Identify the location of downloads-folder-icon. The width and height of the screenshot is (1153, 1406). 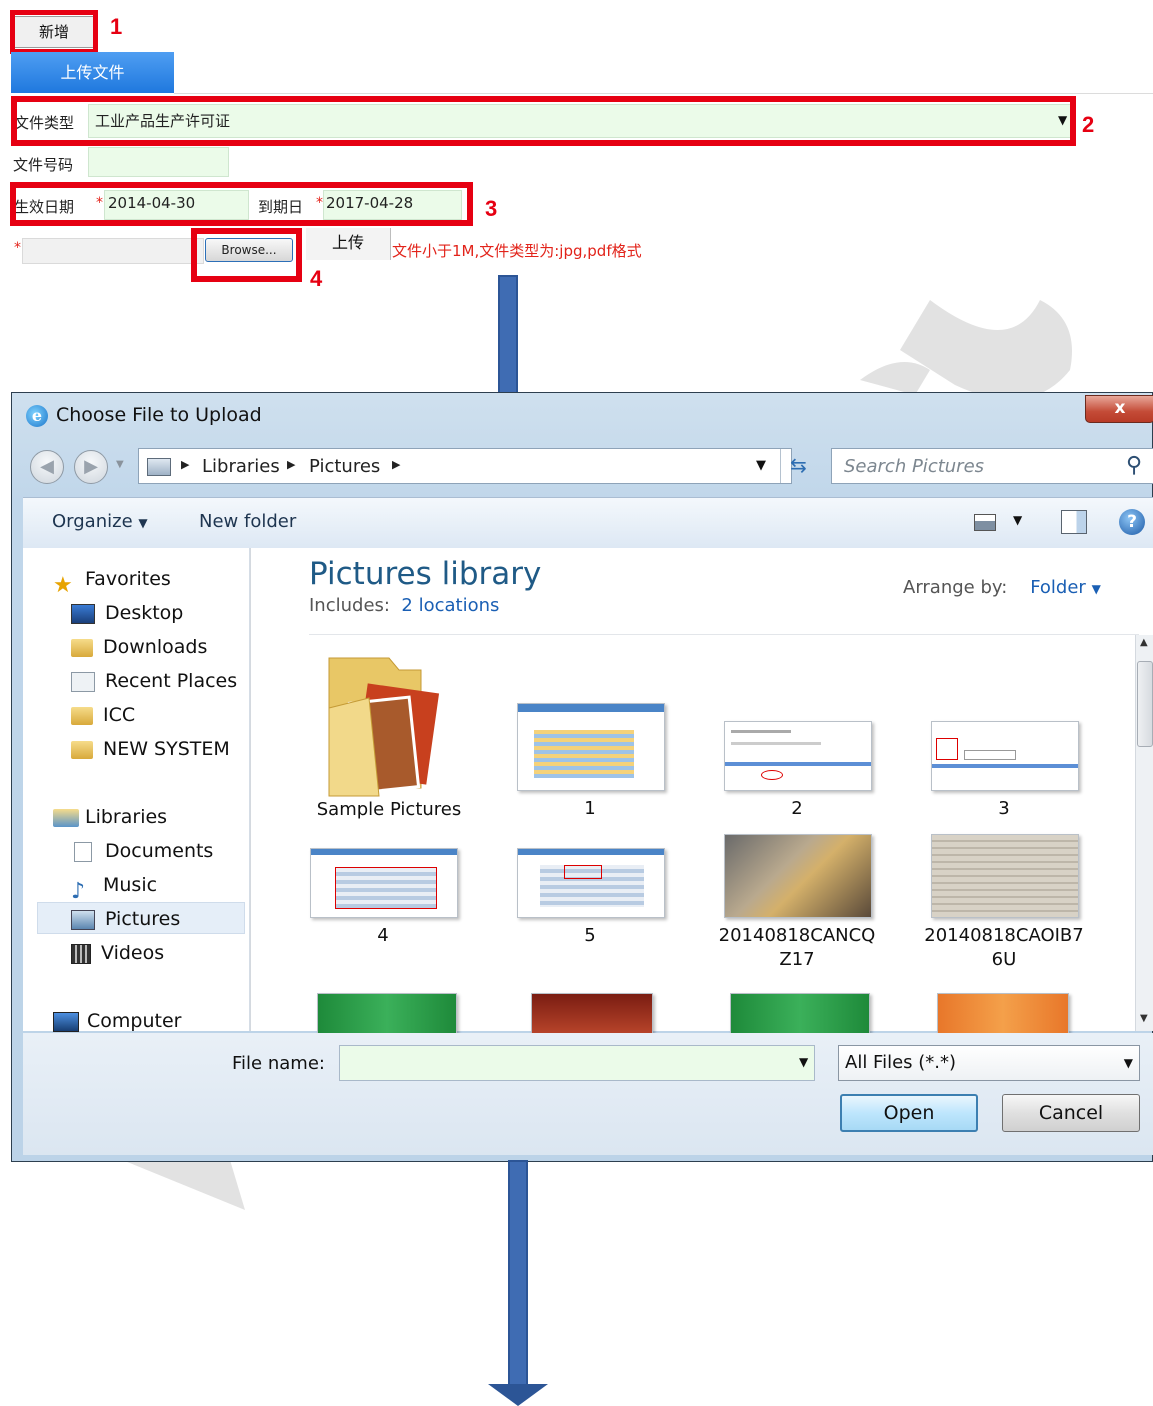
(82, 647).